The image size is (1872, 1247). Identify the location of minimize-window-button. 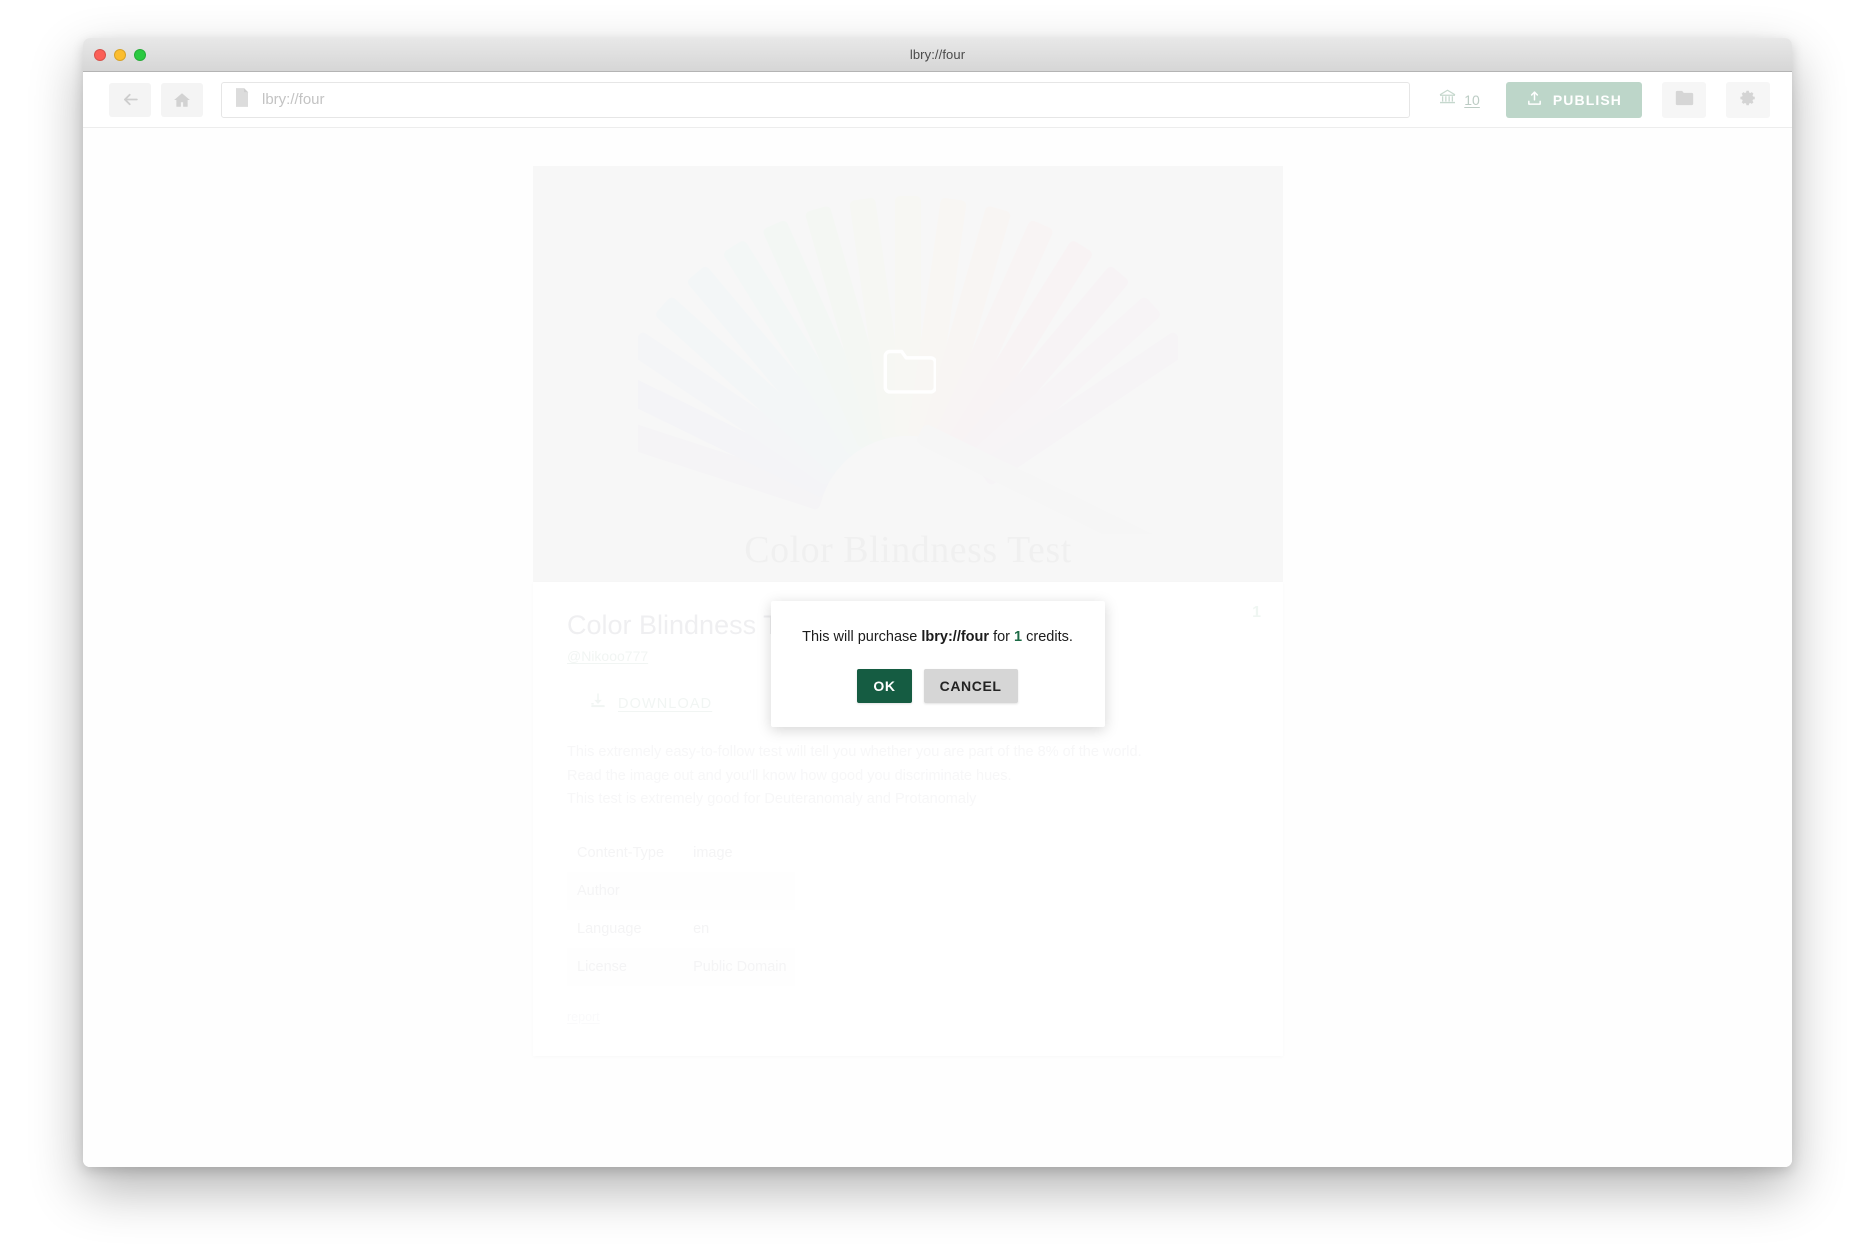
(120, 54).